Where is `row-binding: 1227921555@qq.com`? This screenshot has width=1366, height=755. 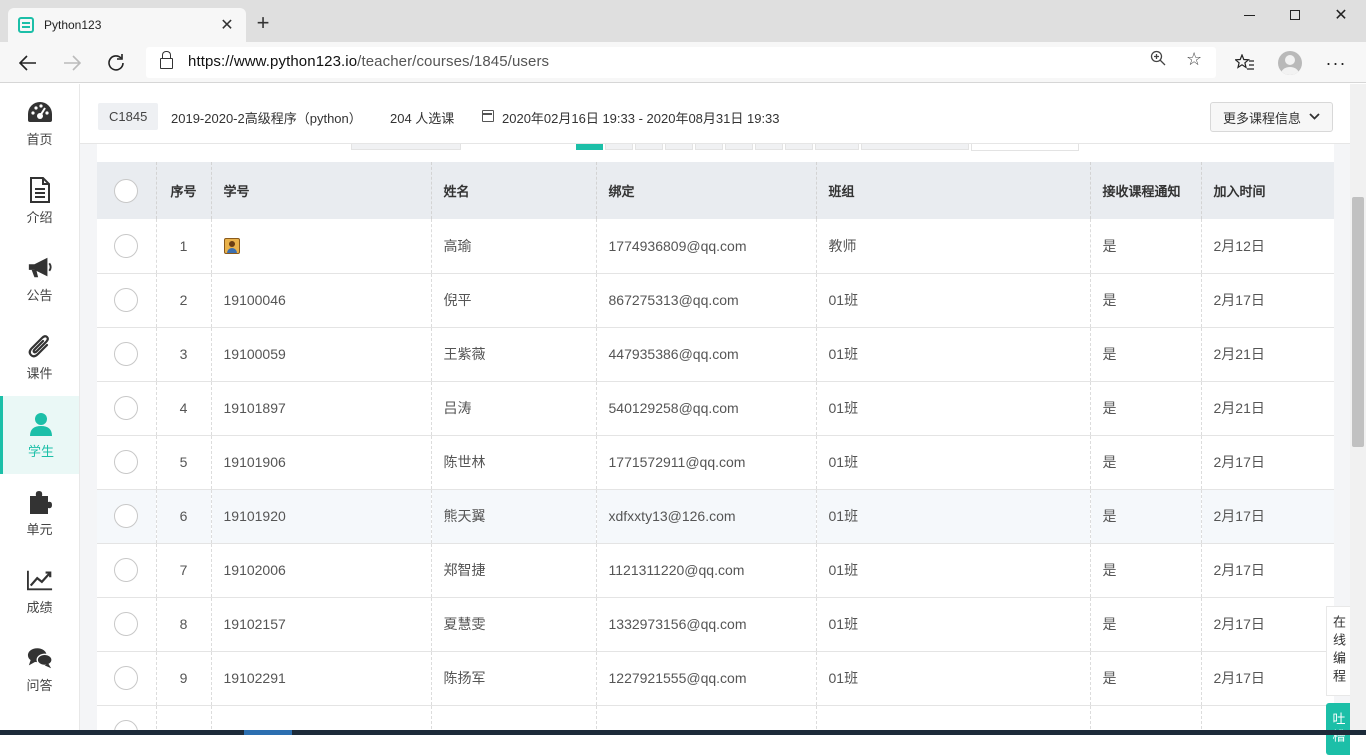 row-binding: 1227921555@qq.com is located at coordinates (706, 678).